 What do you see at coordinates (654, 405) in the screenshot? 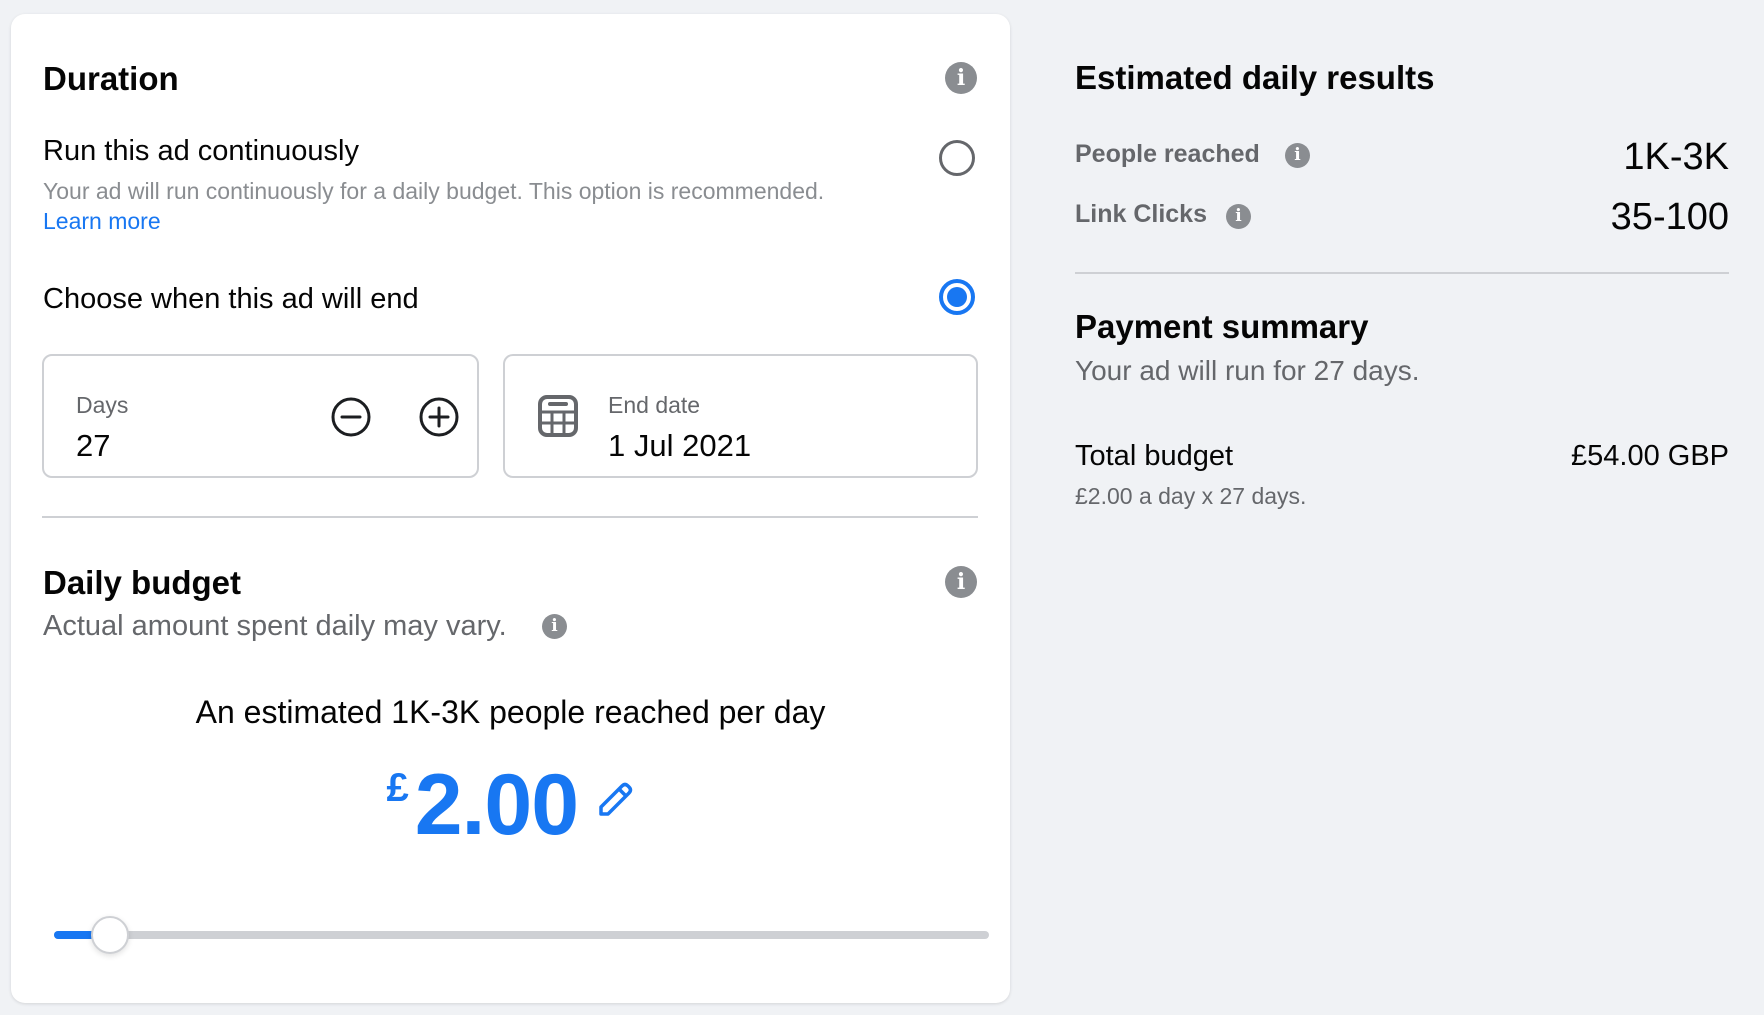
I see `end-date-label: End date` at bounding box center [654, 405].